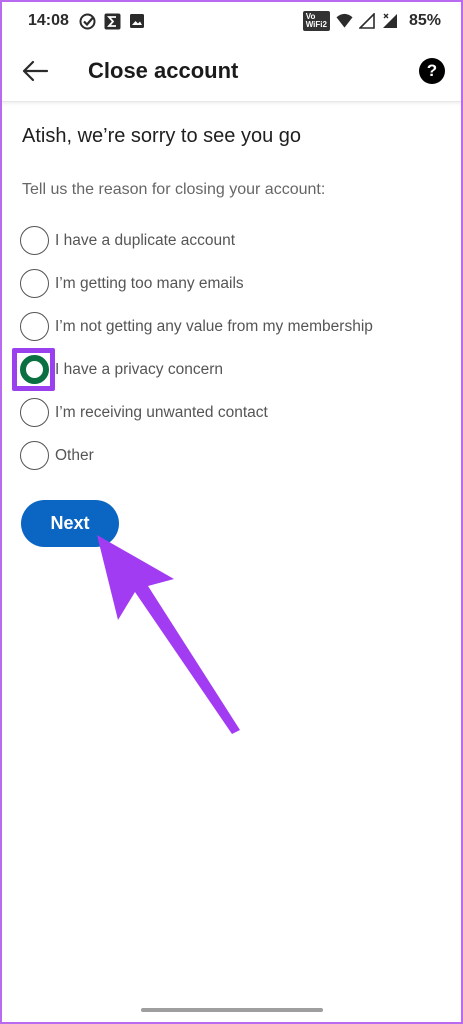 This screenshot has height=1024, width=463. I want to click on option-label: I’m receiving unwanted contact, so click(161, 412).